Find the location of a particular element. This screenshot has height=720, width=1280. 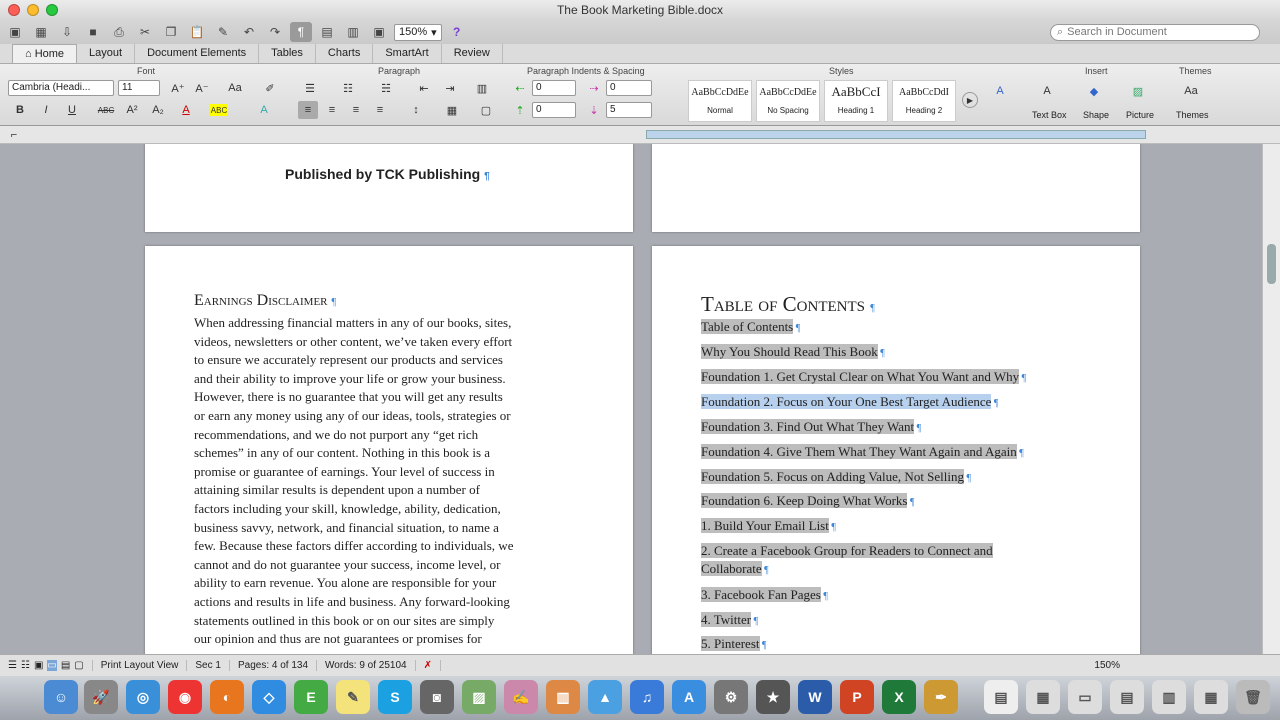

chrome-icon: ◉ is located at coordinates (185, 697).